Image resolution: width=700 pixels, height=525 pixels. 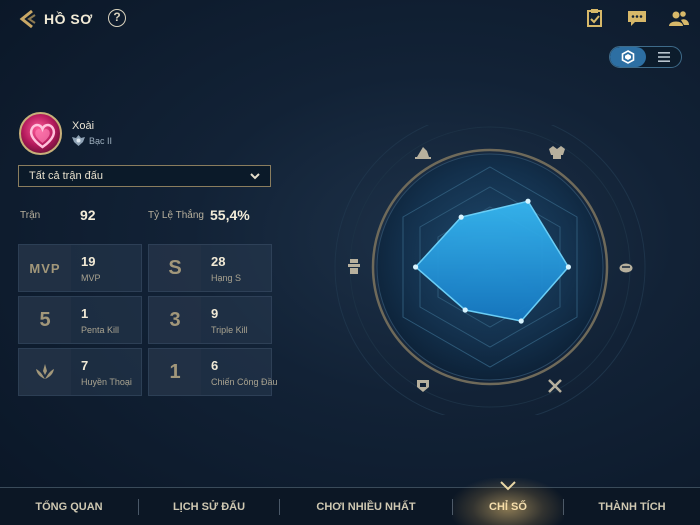 I want to click on winrate-value: 55,4%, so click(x=230, y=215).